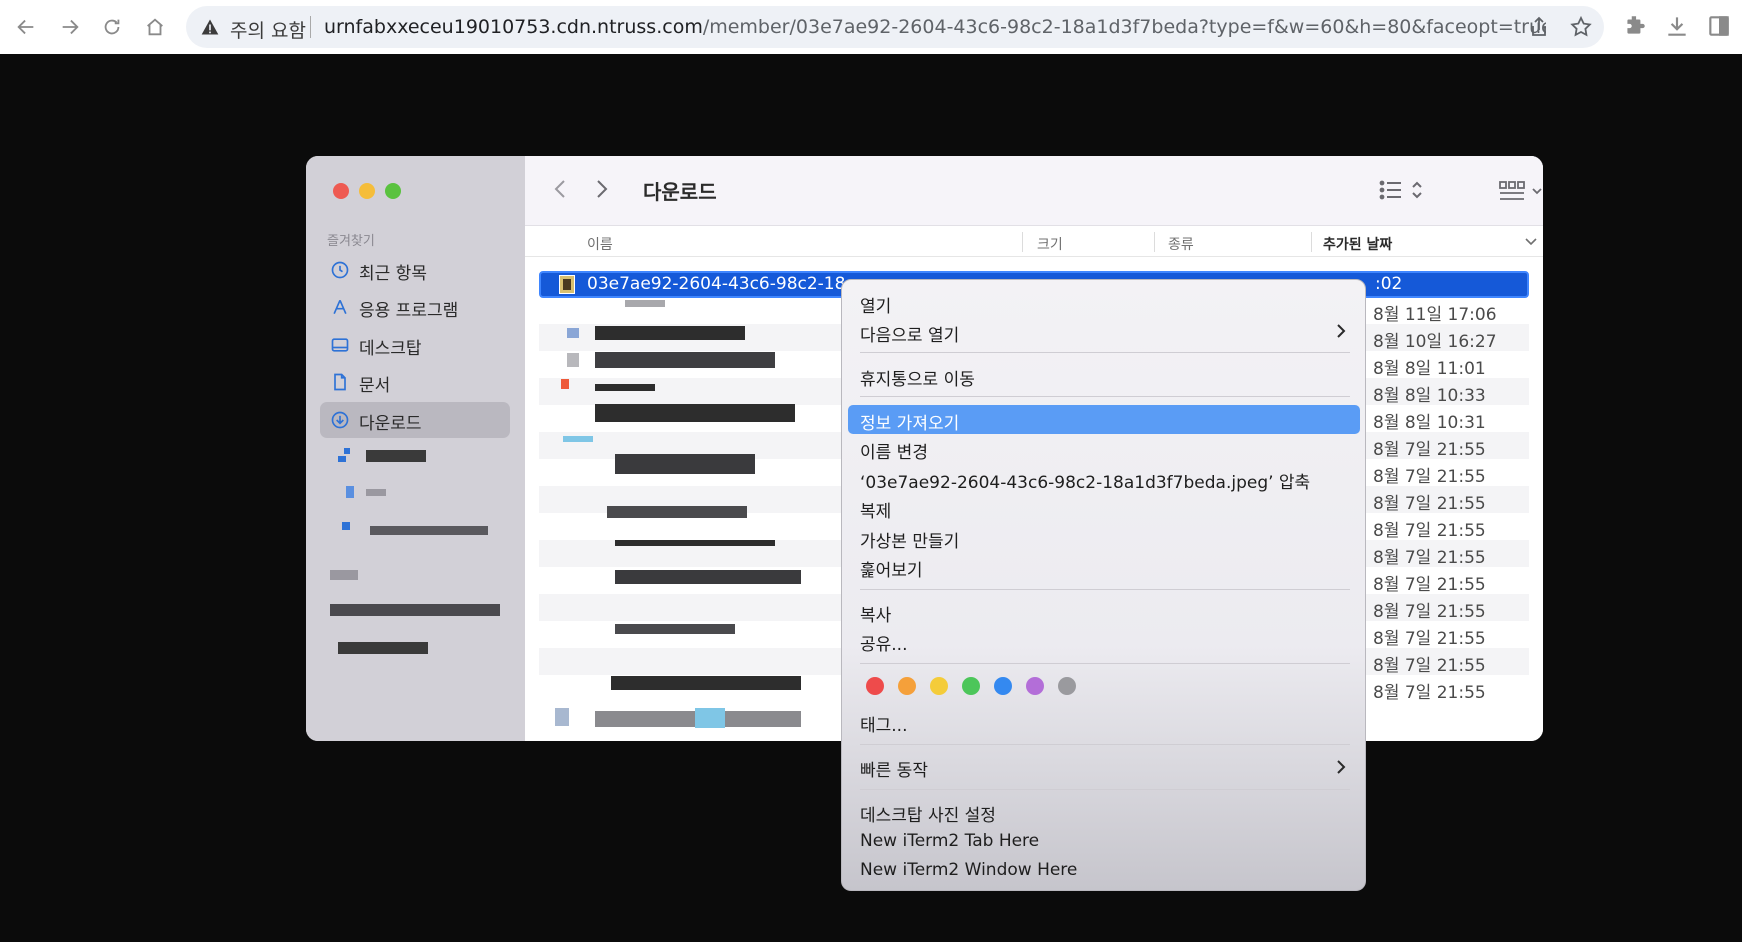  What do you see at coordinates (340, 382) in the screenshot?
I see `document-icon` at bounding box center [340, 382].